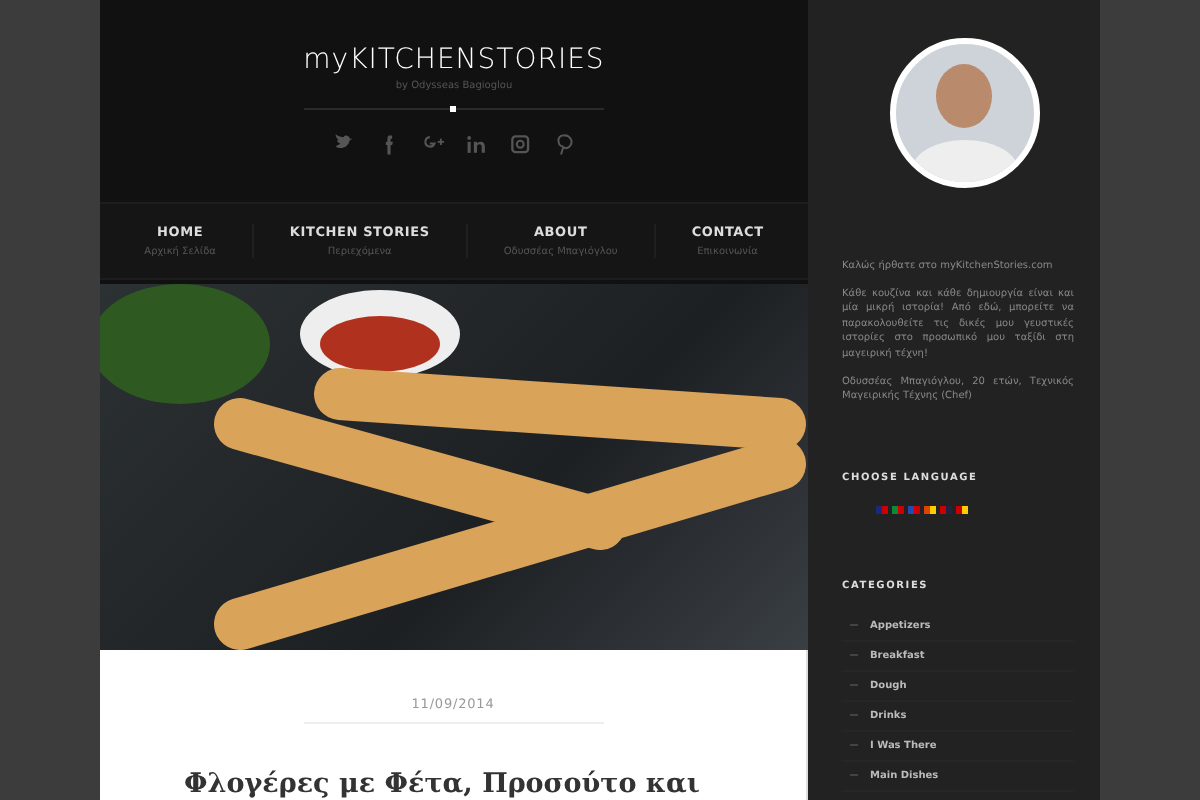 This screenshot has height=800, width=1200. What do you see at coordinates (442, 784) in the screenshot?
I see `post-title: Φλογέρες με Φέτα, Προσούτο και` at bounding box center [442, 784].